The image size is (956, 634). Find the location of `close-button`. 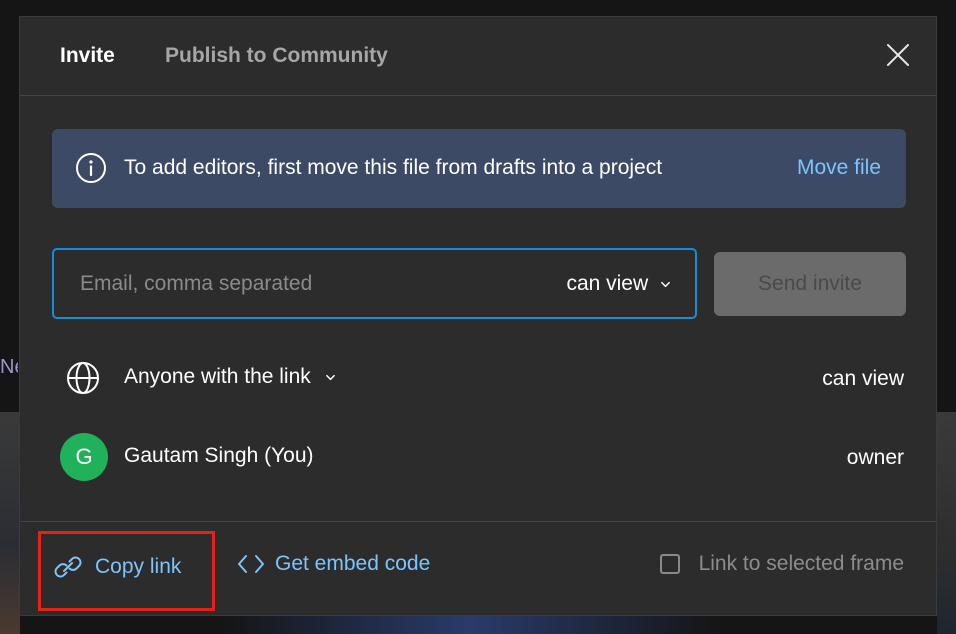

close-button is located at coordinates (898, 55).